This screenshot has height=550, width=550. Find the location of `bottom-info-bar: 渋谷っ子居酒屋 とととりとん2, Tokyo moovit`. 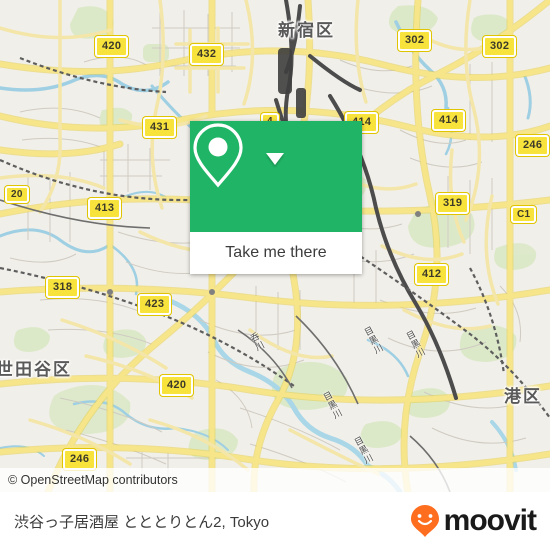

bottom-info-bar: 渋谷っ子居酒屋 とととりとん2, Tokyo moovit is located at coordinates (275, 521).